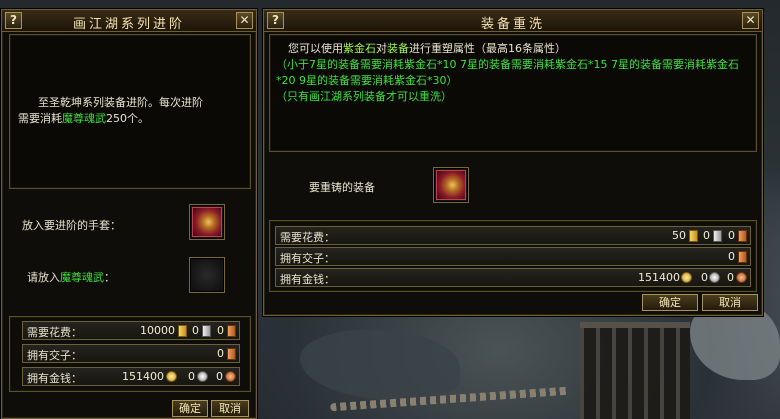  What do you see at coordinates (364, 96) in the screenshot?
I see `restriction-text: （只有画江湖系列装备才可以重洗）` at bounding box center [364, 96].